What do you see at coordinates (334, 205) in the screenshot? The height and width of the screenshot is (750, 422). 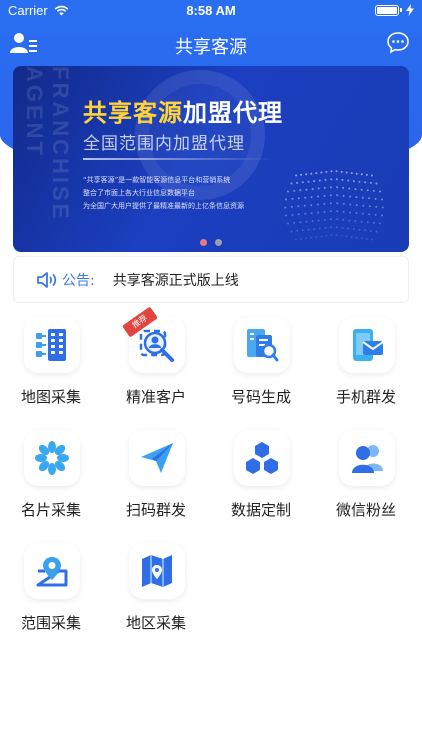 I see `globe-dots-decoration` at bounding box center [334, 205].